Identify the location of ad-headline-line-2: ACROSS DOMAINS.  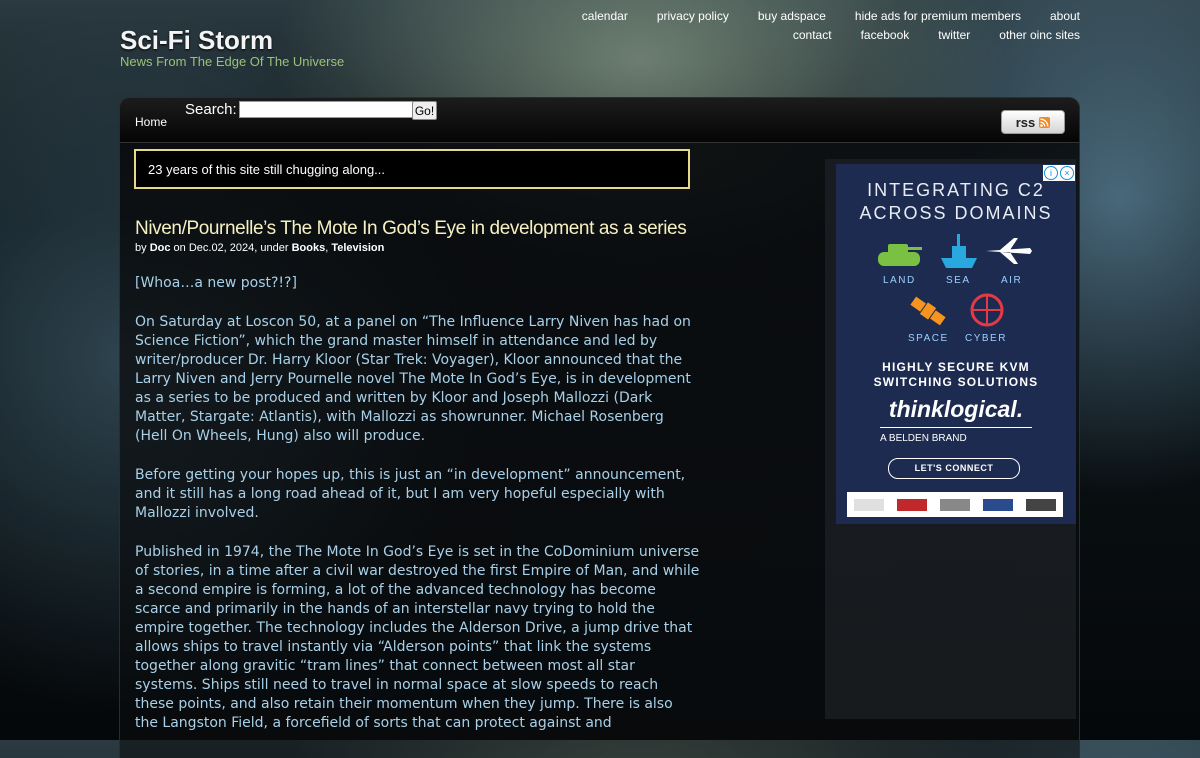
(956, 213).